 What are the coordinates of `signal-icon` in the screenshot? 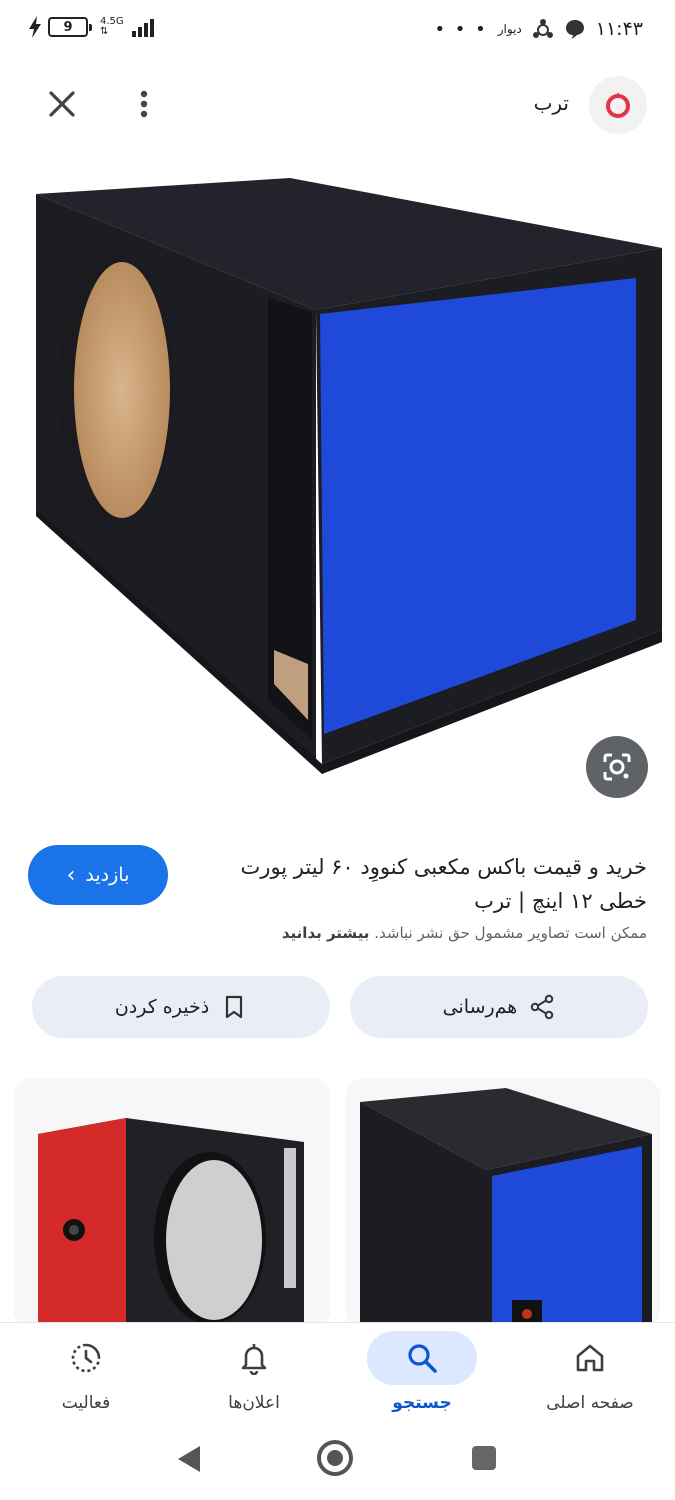 It's located at (142, 27).